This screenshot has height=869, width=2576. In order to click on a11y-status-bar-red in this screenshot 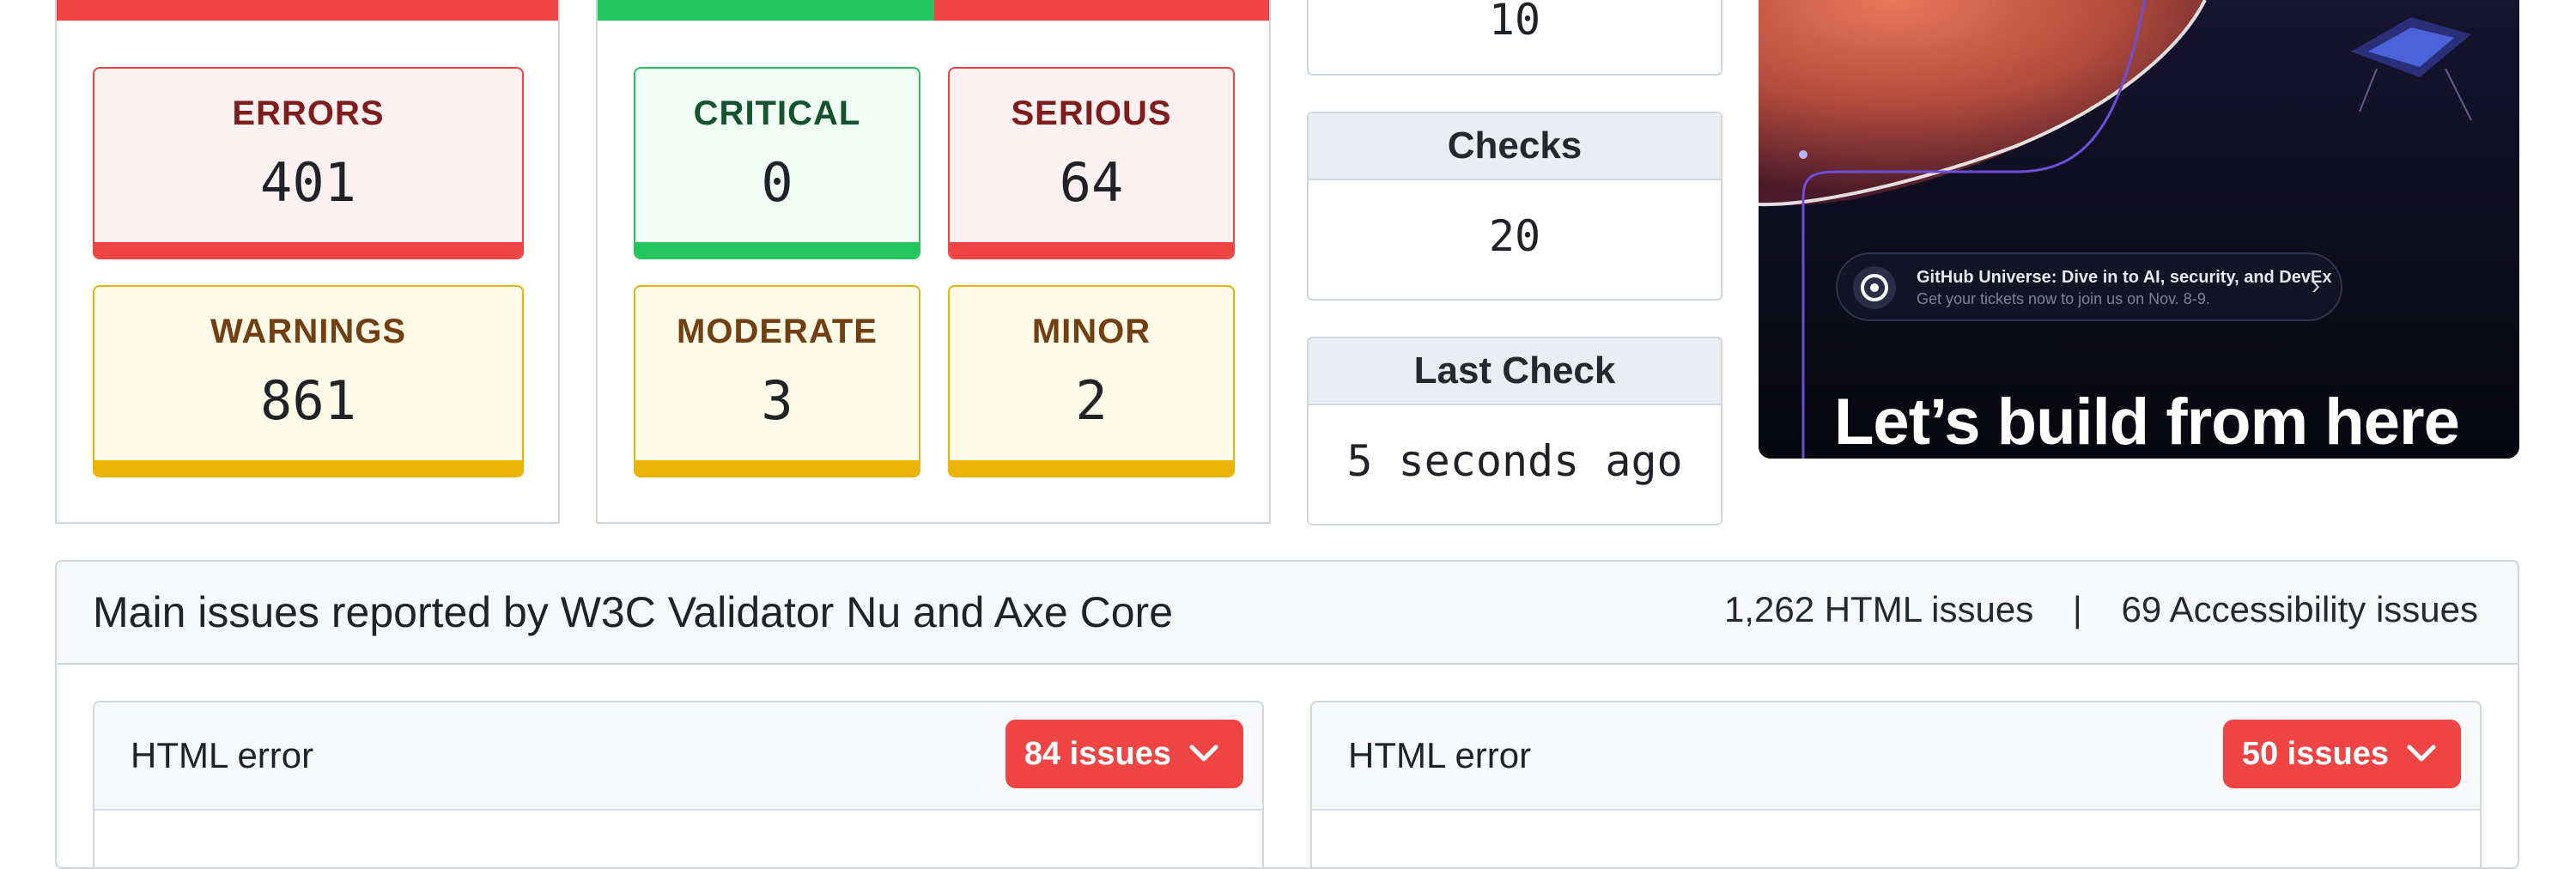, I will do `click(1101, 10)`.